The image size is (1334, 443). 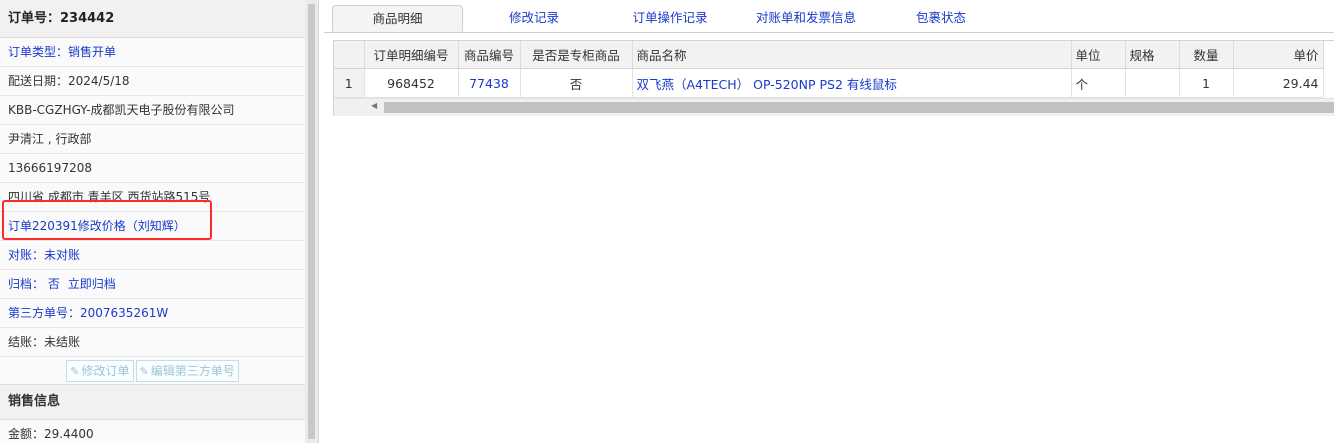 I want to click on panel-splitter, so click(x=312, y=221).